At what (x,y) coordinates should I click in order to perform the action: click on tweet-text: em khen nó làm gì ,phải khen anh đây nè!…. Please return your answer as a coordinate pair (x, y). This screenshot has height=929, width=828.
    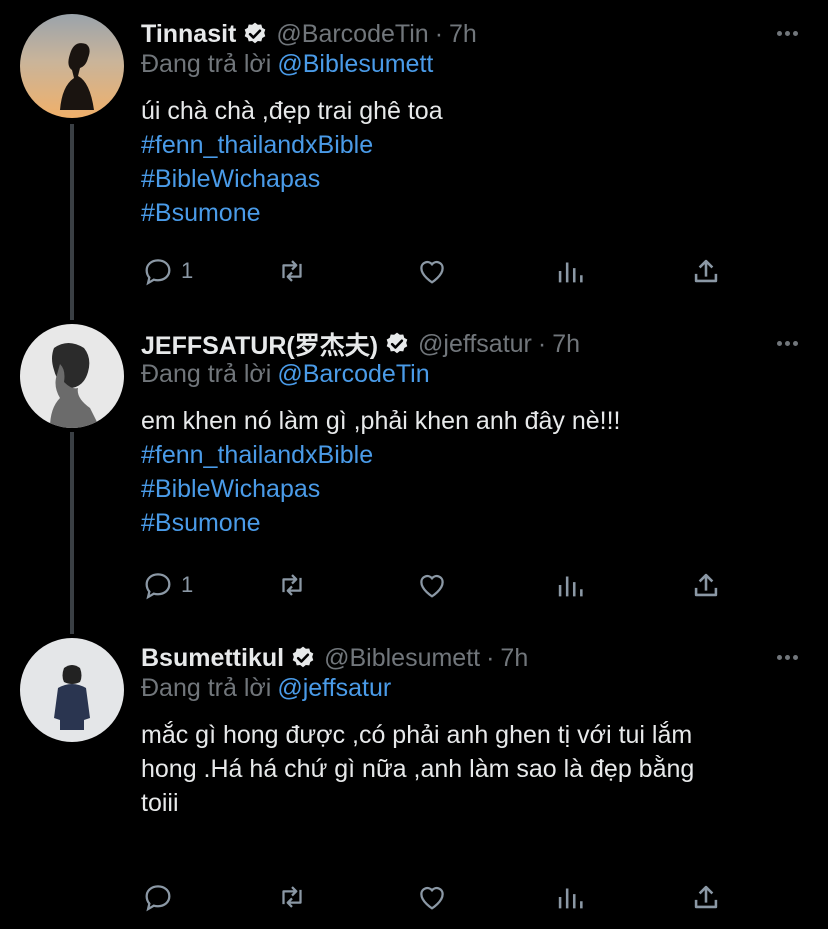
    Looking at the image, I should click on (471, 472).